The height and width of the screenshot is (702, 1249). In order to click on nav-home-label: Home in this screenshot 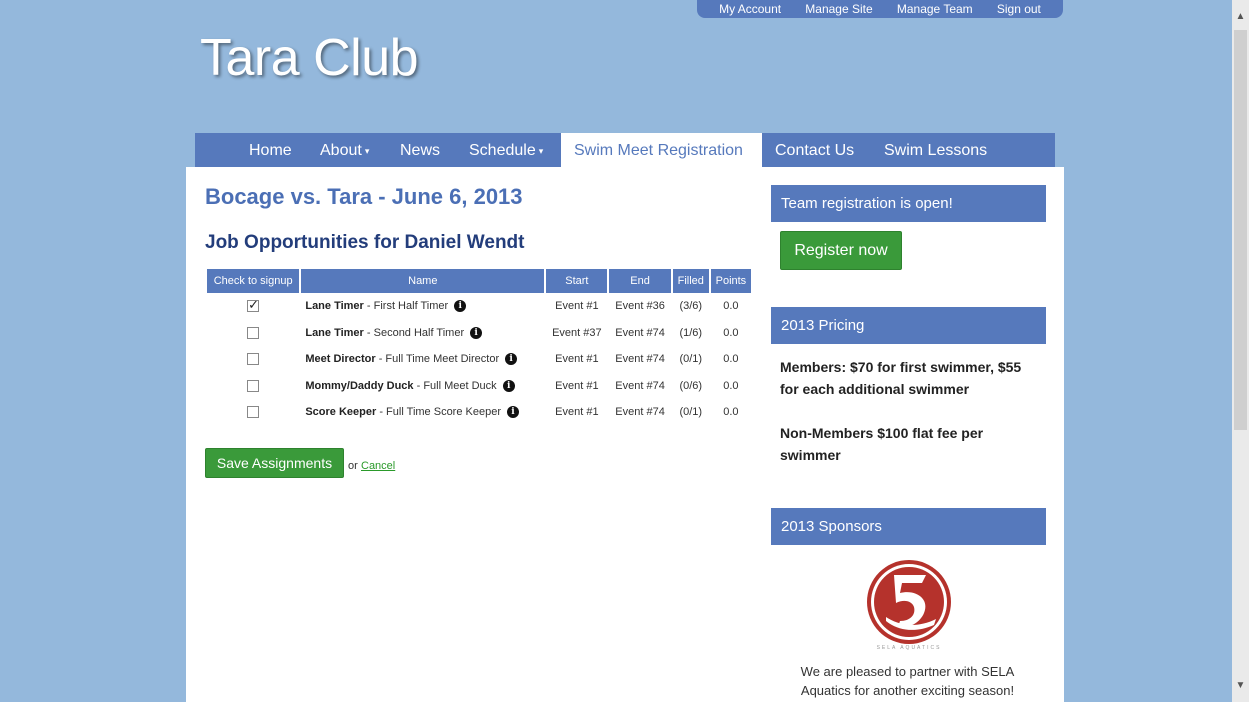, I will do `click(270, 150)`.